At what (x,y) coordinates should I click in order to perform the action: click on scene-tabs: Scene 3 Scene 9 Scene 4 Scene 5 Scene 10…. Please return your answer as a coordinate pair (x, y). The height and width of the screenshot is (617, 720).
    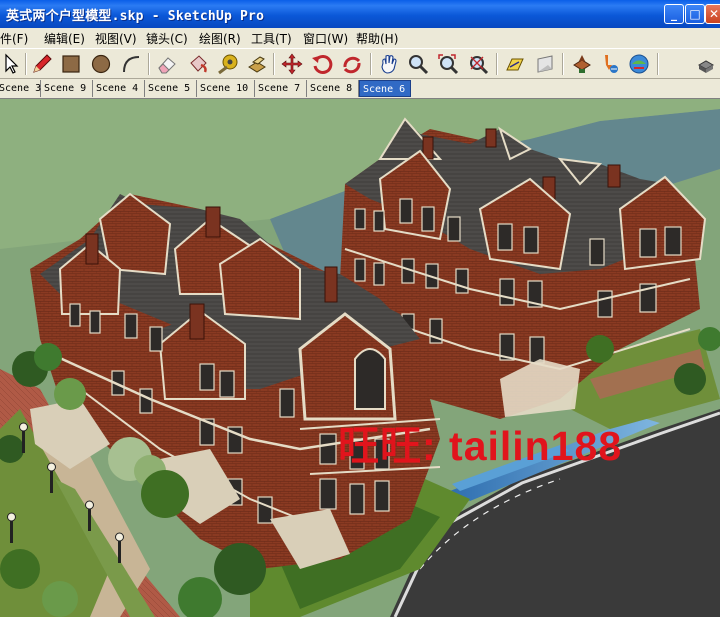
    Looking at the image, I should click on (360, 89).